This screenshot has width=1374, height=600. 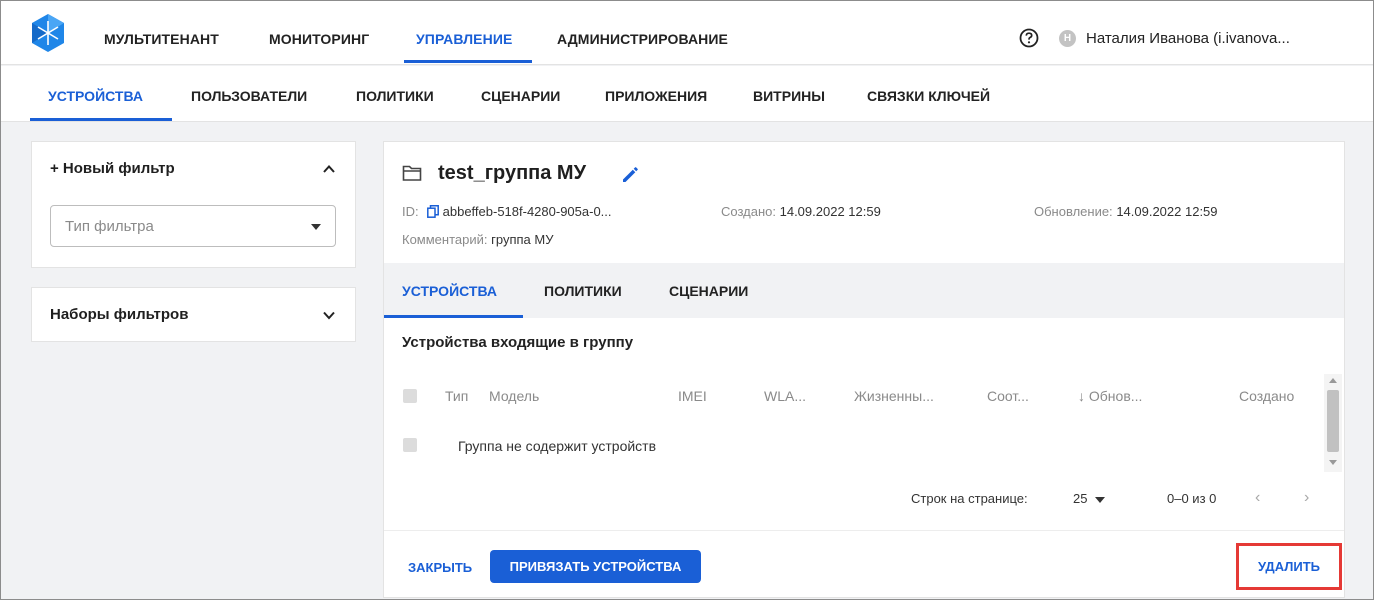 I want to click on next-page-button: ›, so click(x=1306, y=498).